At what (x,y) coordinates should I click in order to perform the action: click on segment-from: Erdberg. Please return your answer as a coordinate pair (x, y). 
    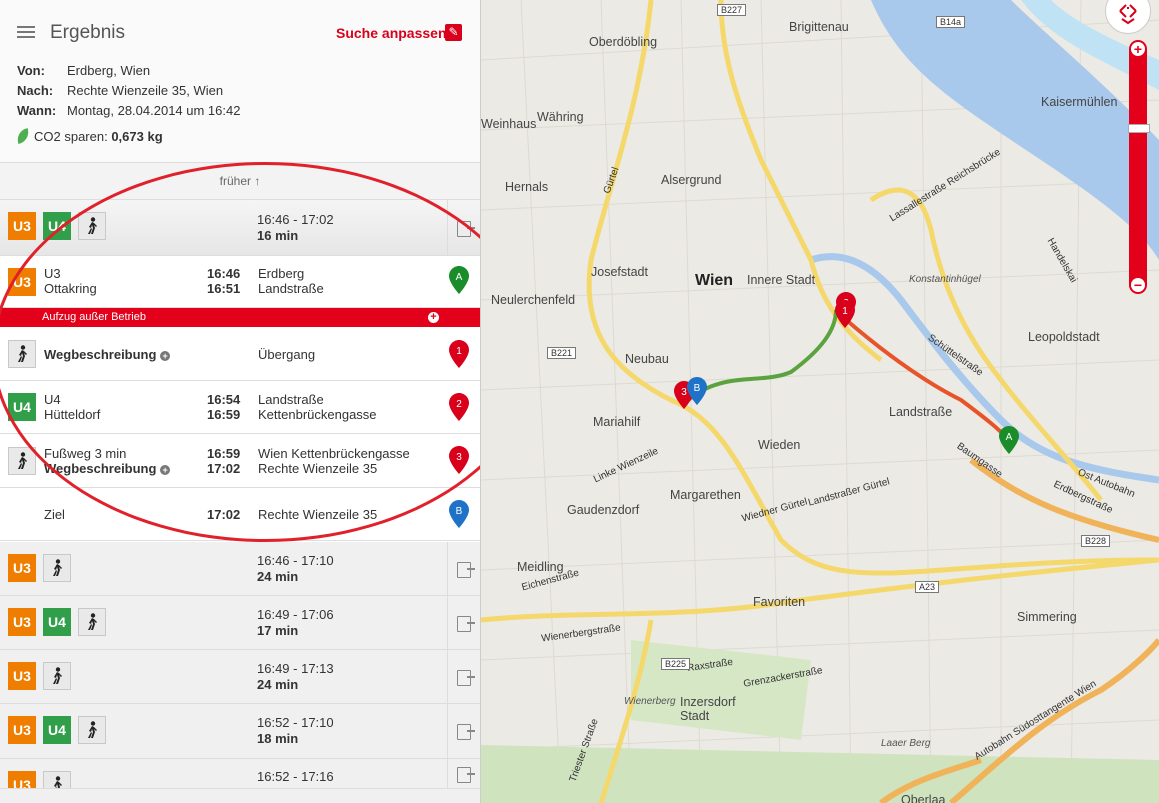
    Looking at the image, I should click on (281, 273).